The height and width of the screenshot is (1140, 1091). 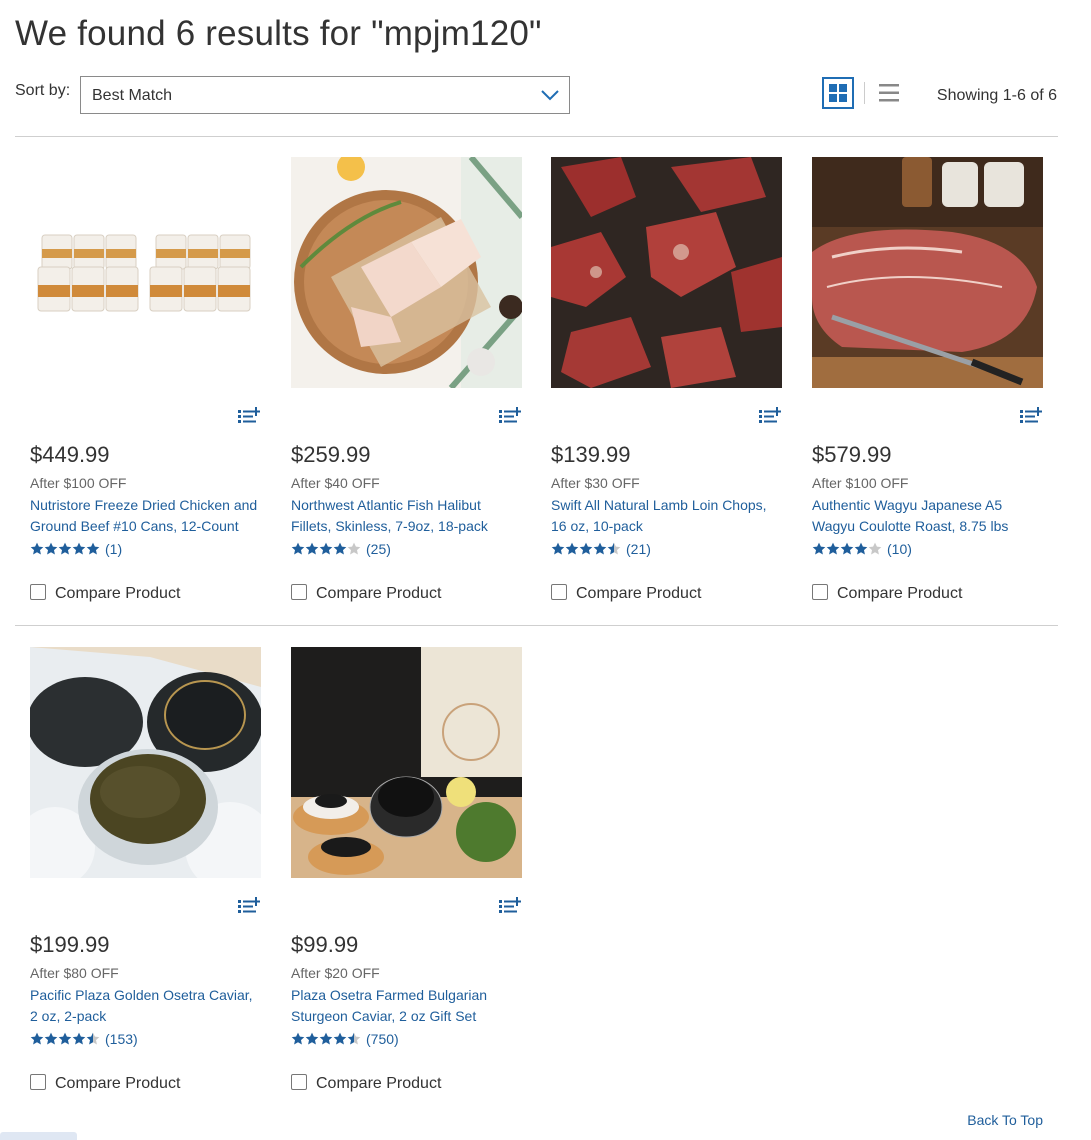 I want to click on list-view-button, so click(x=889, y=93).